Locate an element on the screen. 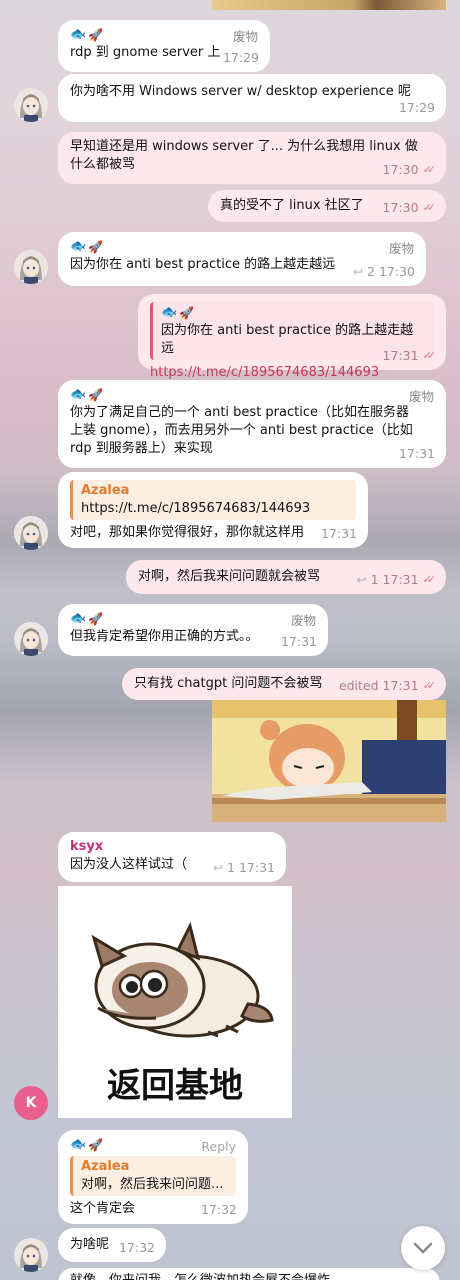 The width and height of the screenshot is (460, 1280). message-bubble: 为啥呢 17:32 is located at coordinates (112, 1245).